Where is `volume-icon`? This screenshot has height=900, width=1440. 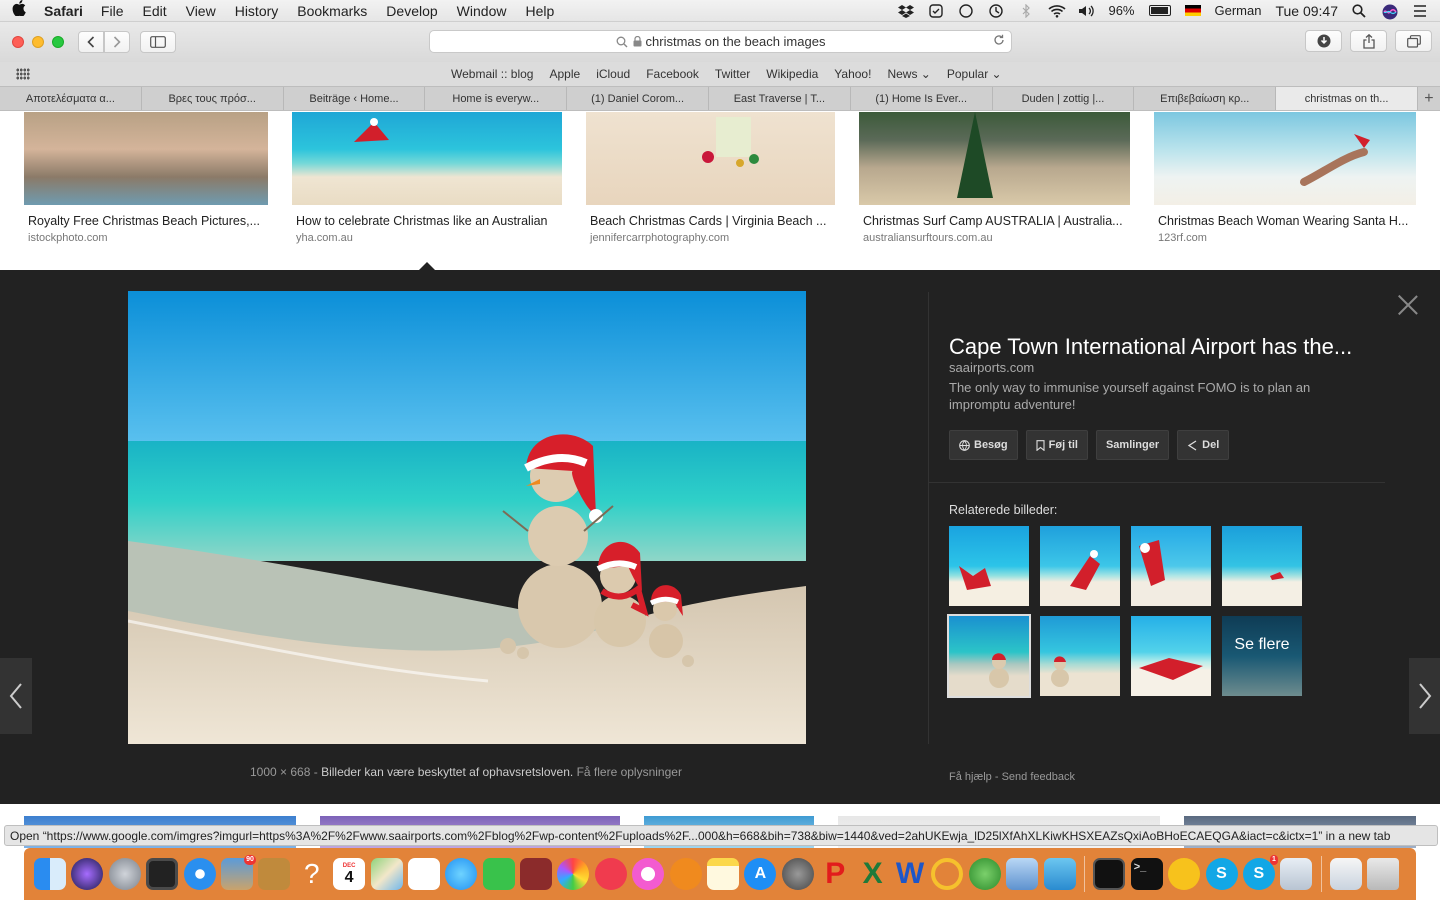
volume-icon is located at coordinates (1086, 11).